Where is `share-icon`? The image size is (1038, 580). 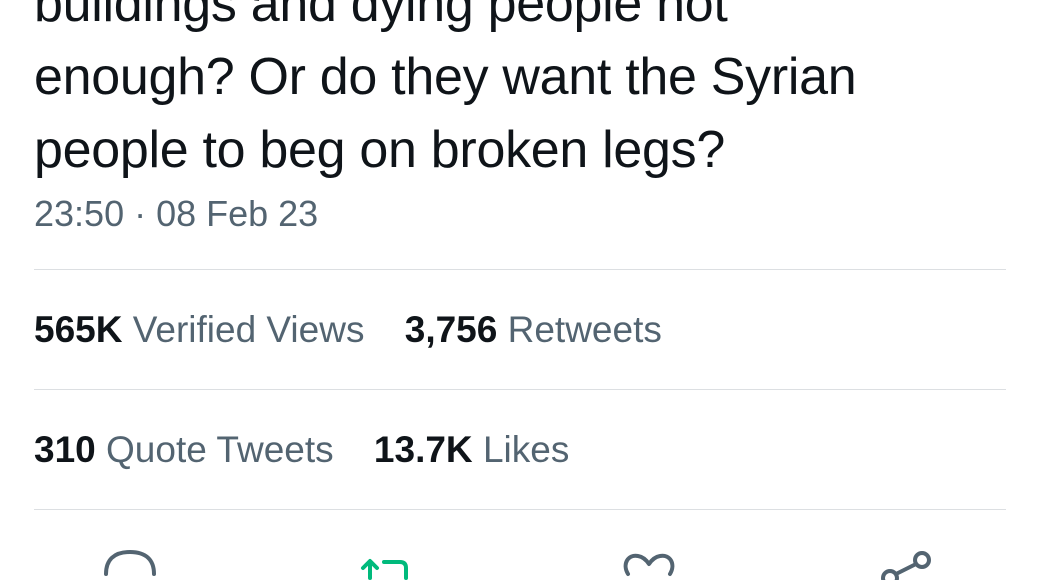 share-icon is located at coordinates (906, 565).